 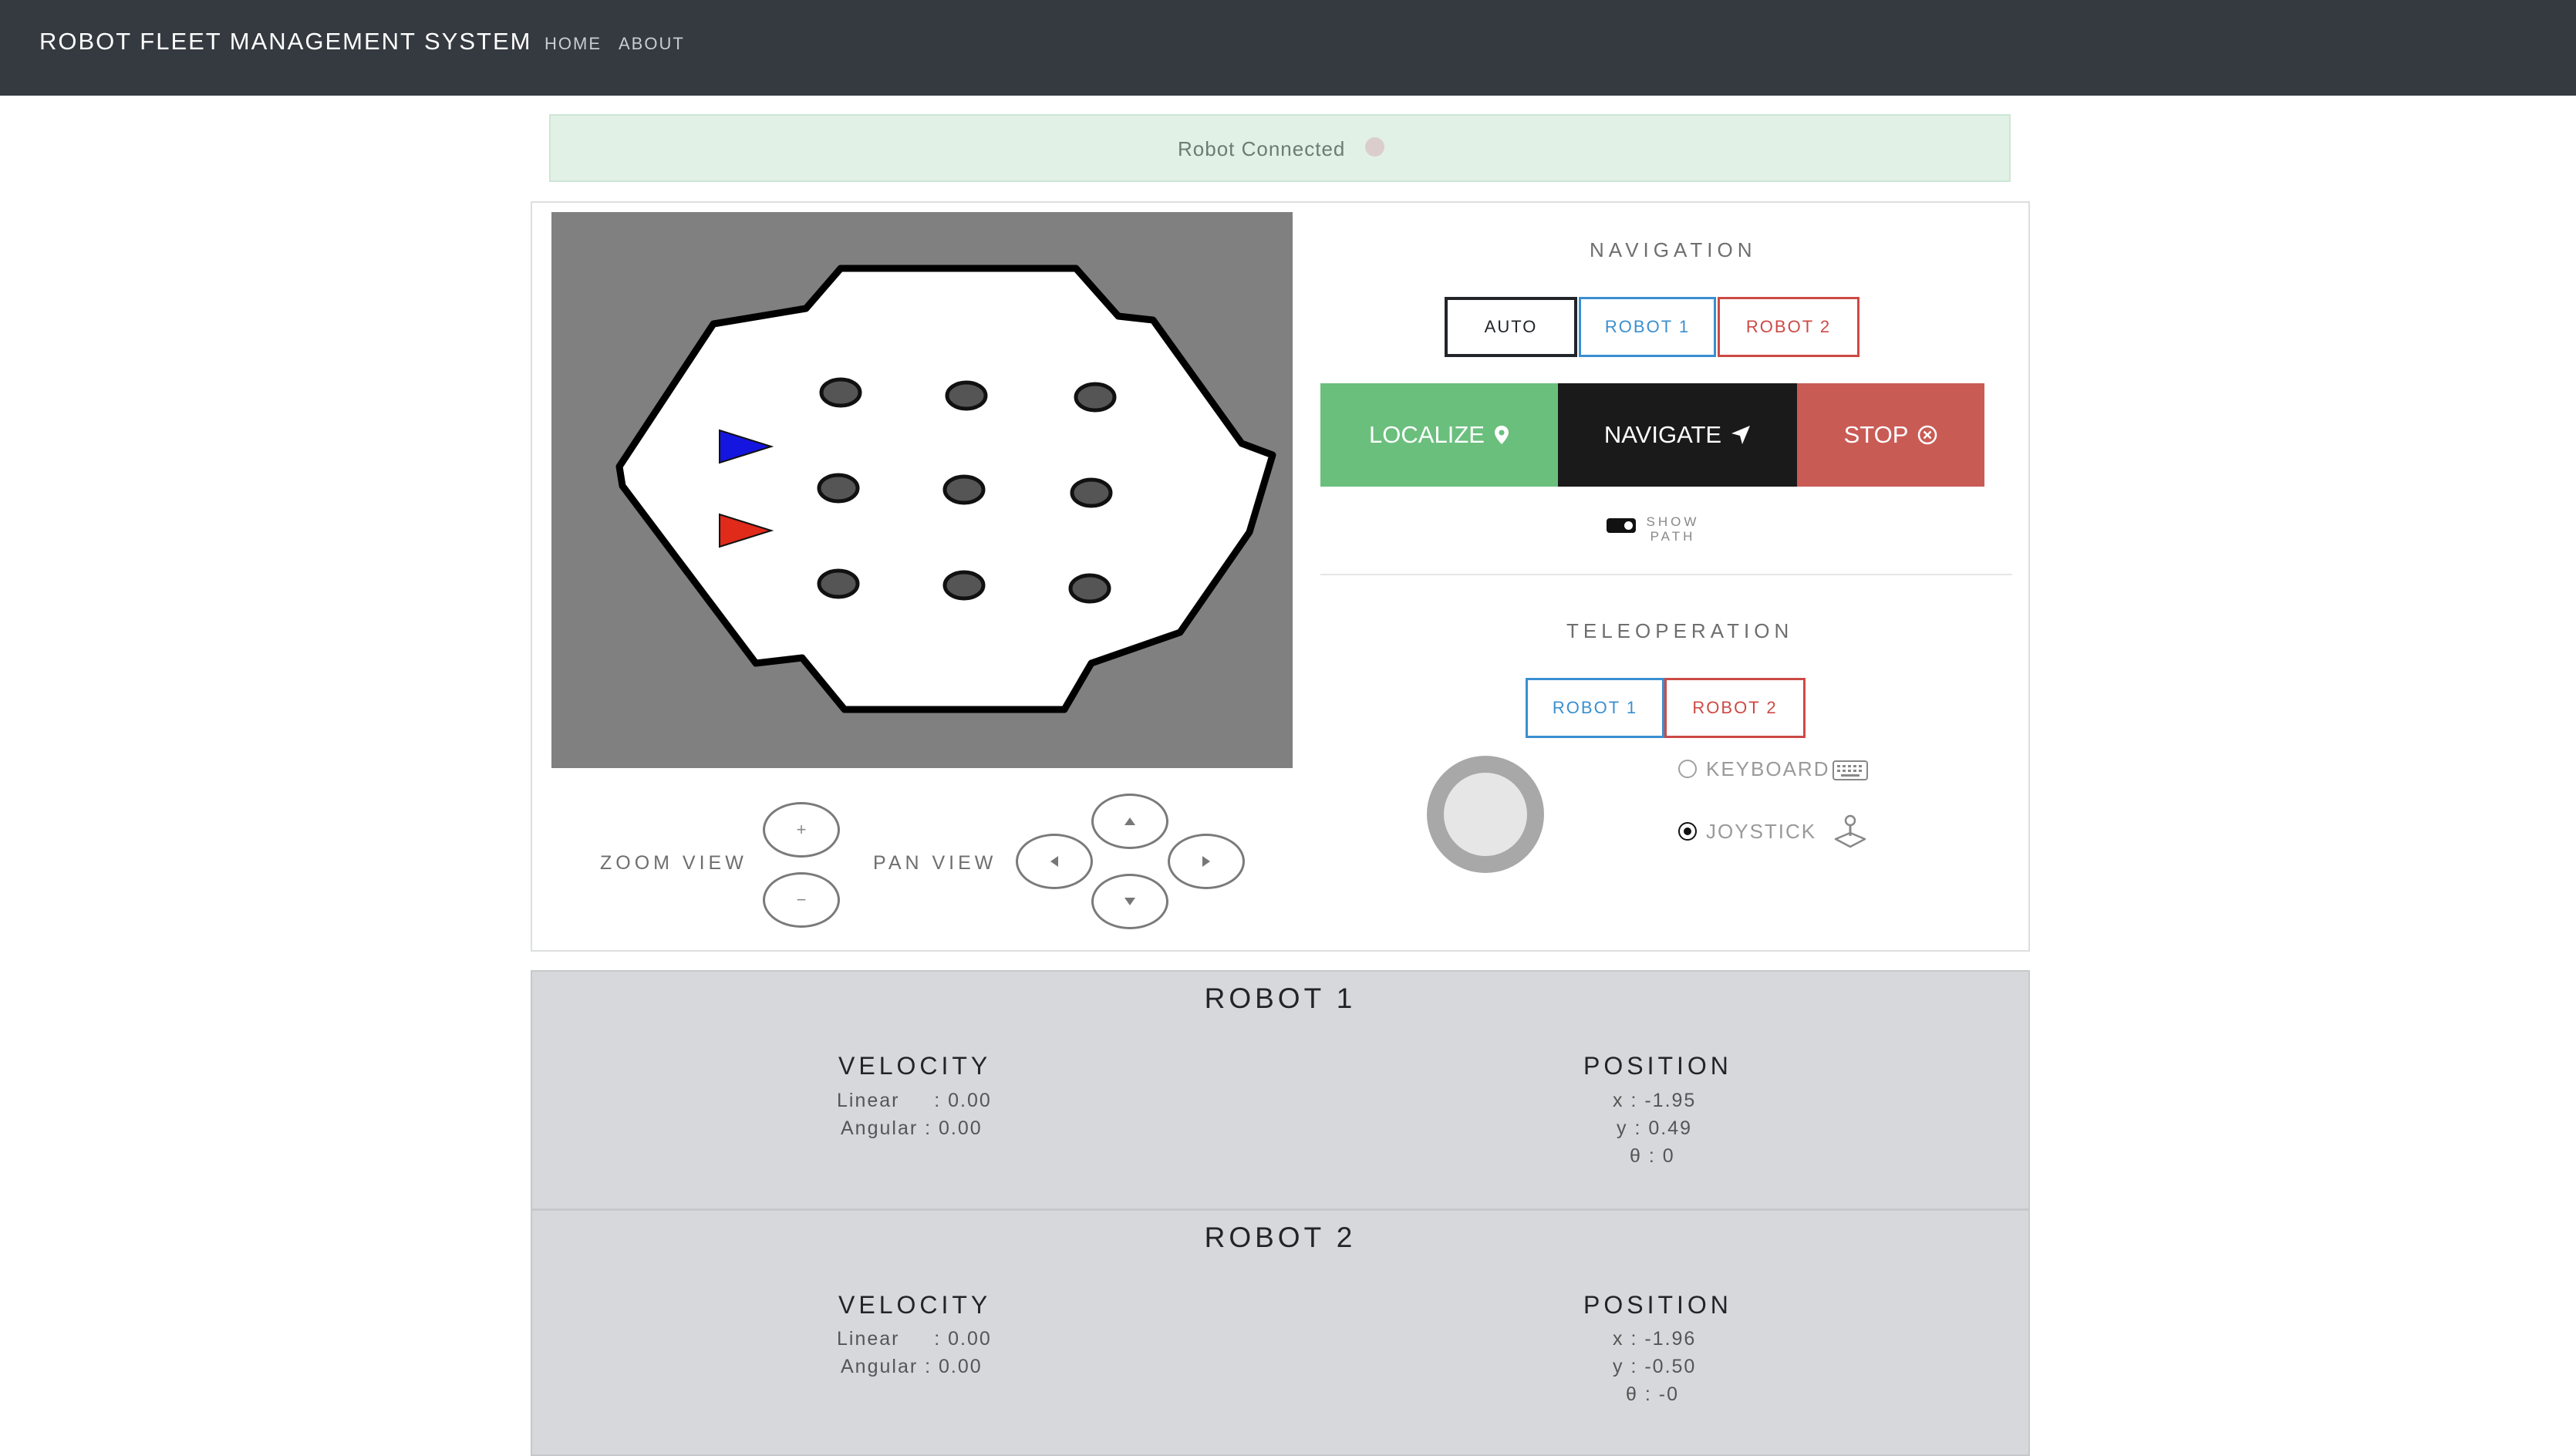 What do you see at coordinates (1687, 769) in the screenshot?
I see `keyboard-radio` at bounding box center [1687, 769].